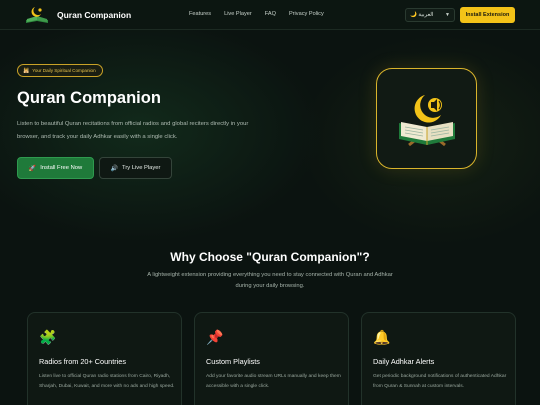 Image resolution: width=540 pixels, height=405 pixels. What do you see at coordinates (200, 14) in the screenshot?
I see `nav-link-features: Features` at bounding box center [200, 14].